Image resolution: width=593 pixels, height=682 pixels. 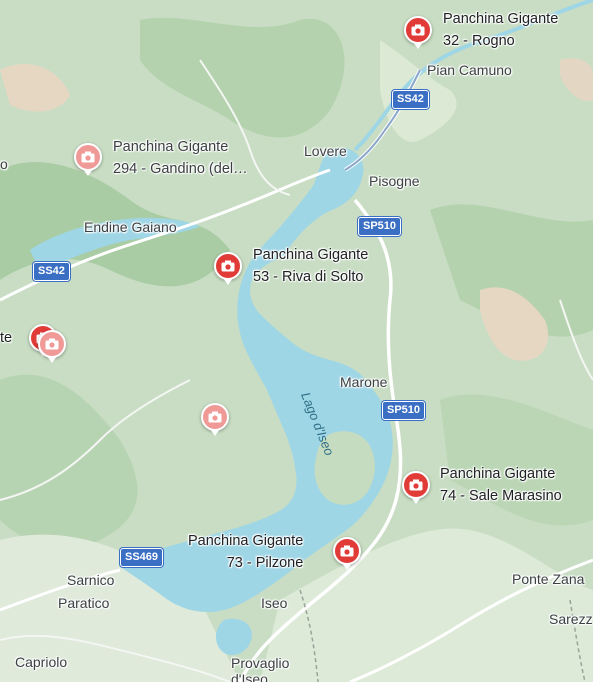 I want to click on town-label-edge: o, so click(x=4, y=164).